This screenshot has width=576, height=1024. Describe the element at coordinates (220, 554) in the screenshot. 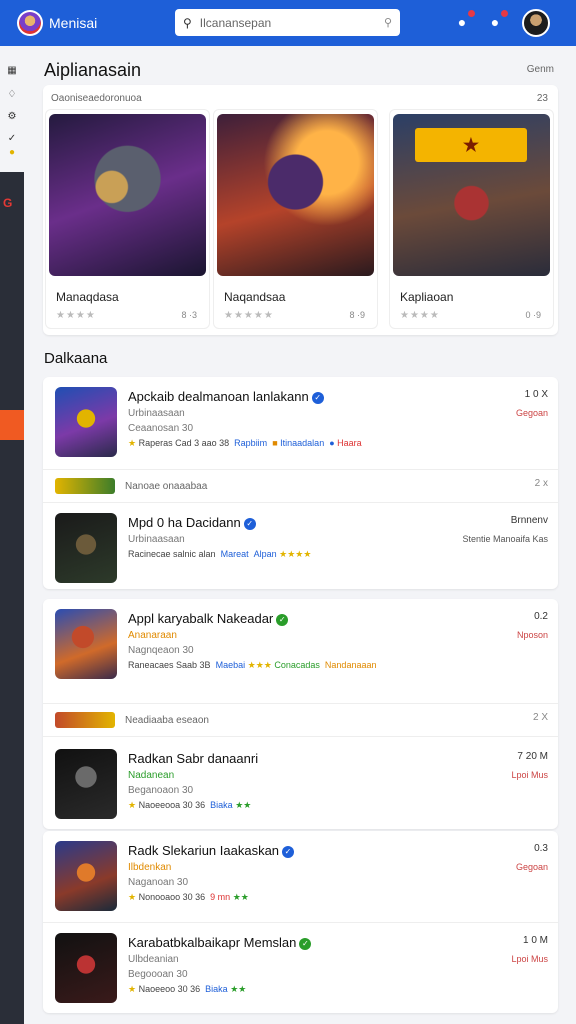

I see `item-tags: Racinecae salnic alan Mareat Alpan ★★★★` at that location.